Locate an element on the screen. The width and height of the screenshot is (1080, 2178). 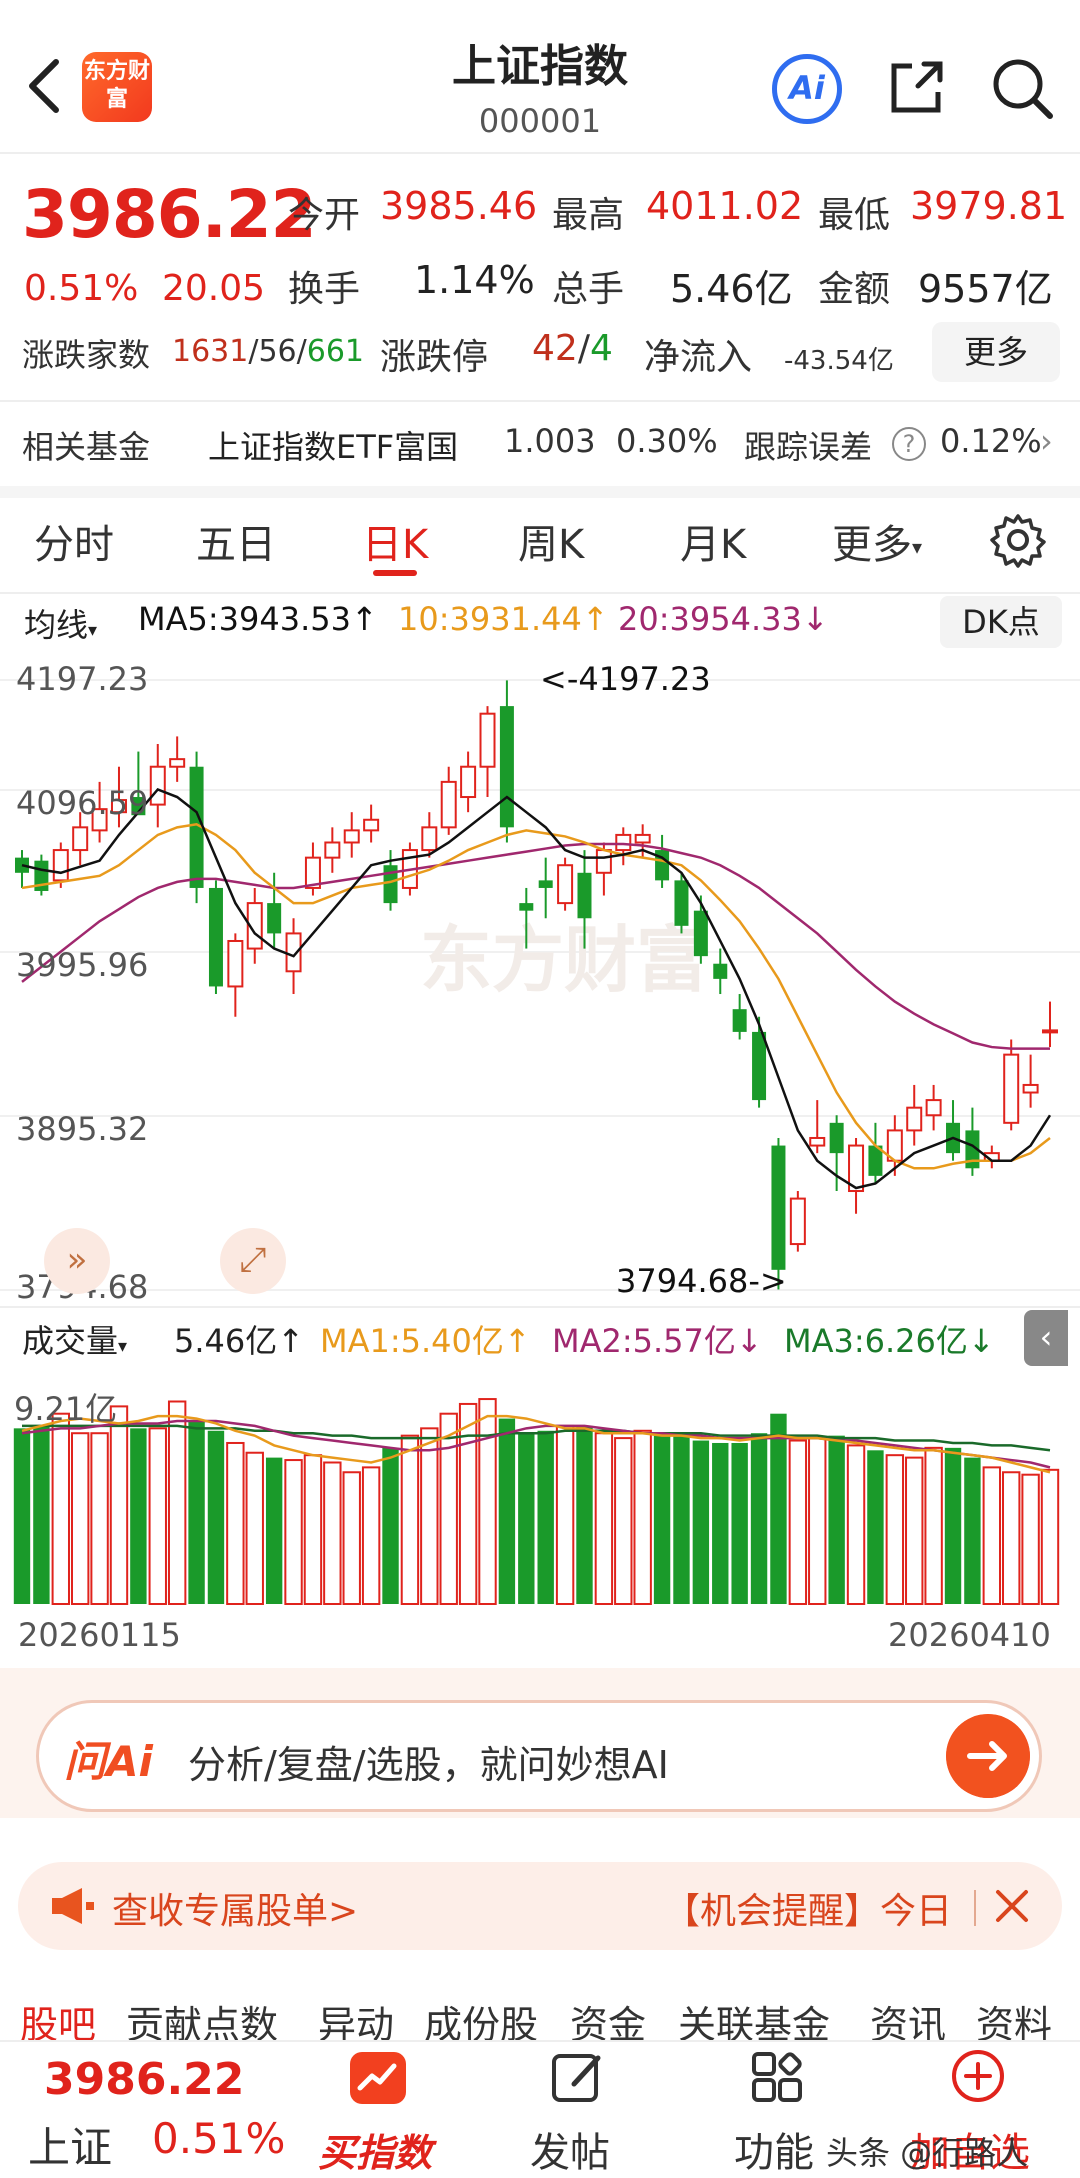
tab-five-day: 五日 is located at coordinates (236, 541).